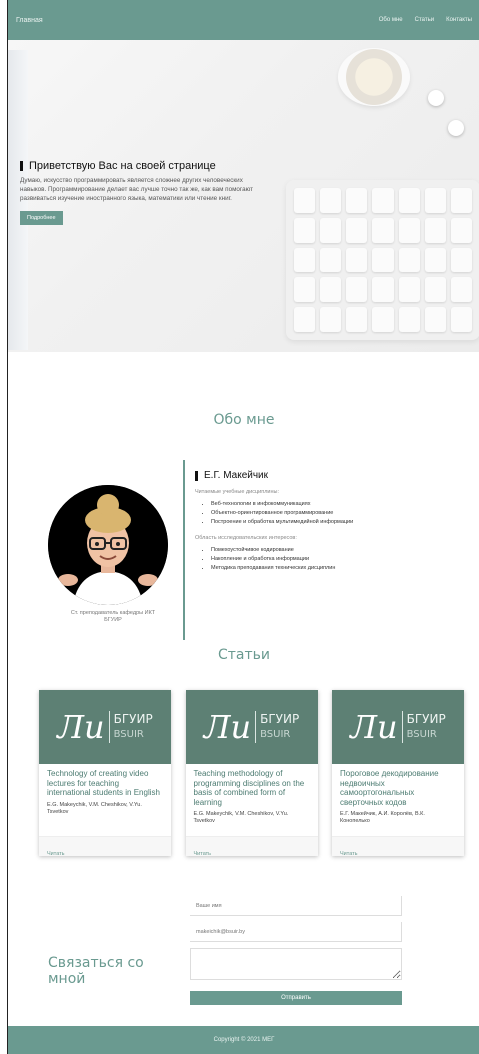 The image size is (479, 1054). What do you see at coordinates (246, 538) in the screenshot?
I see `interests-label: Область исследовательских интересов:` at bounding box center [246, 538].